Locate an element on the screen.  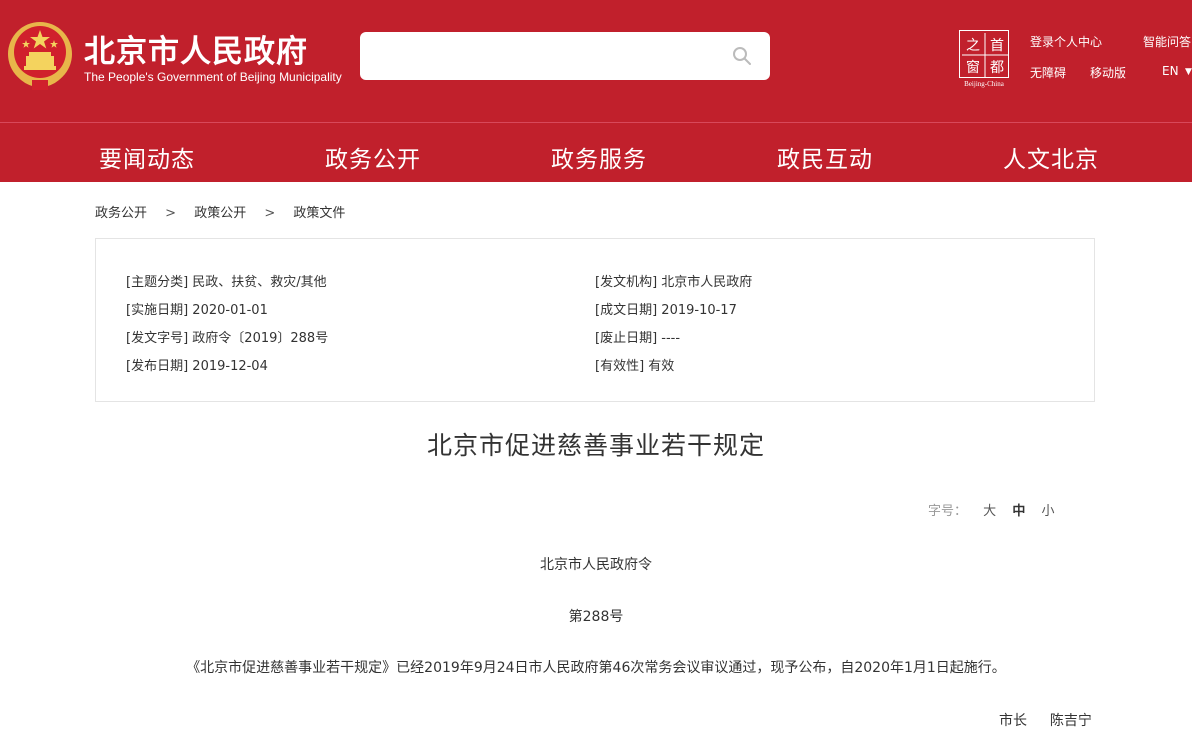
meta-value: 2019-12-04 is located at coordinates (230, 366).